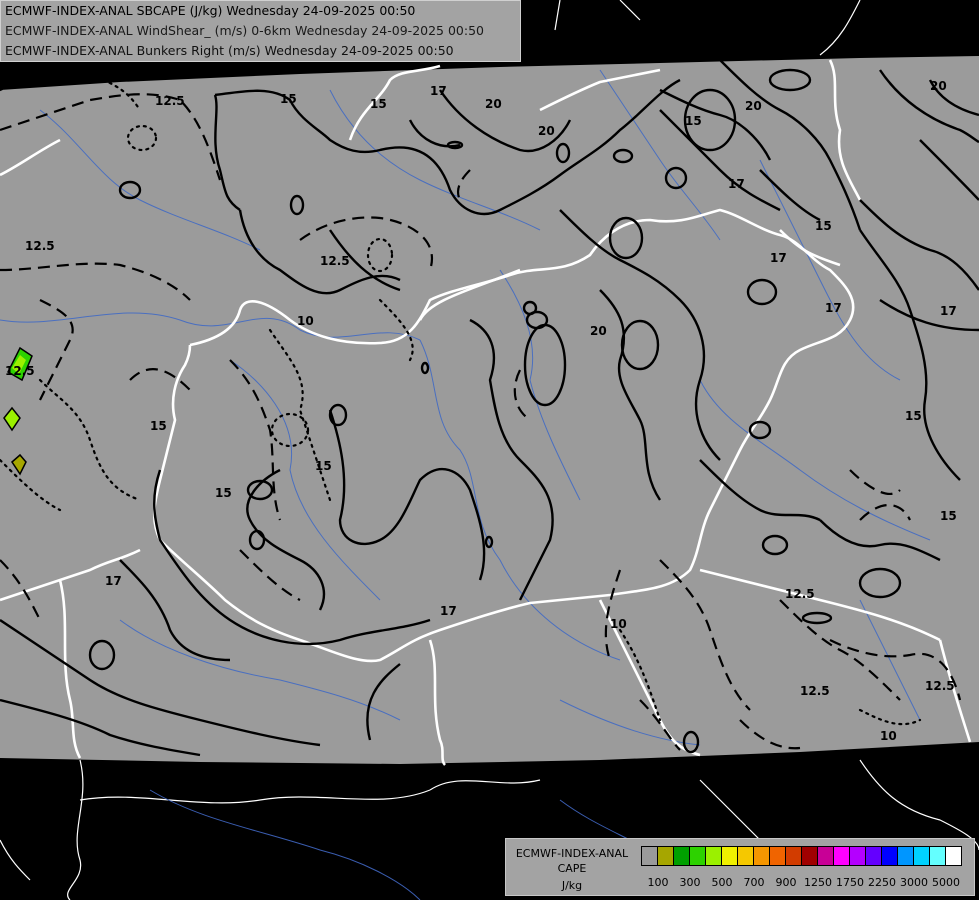 This screenshot has width=979, height=900. What do you see at coordinates (786, 882) in the screenshot?
I see `legend-tick-label: 900` at bounding box center [786, 882].